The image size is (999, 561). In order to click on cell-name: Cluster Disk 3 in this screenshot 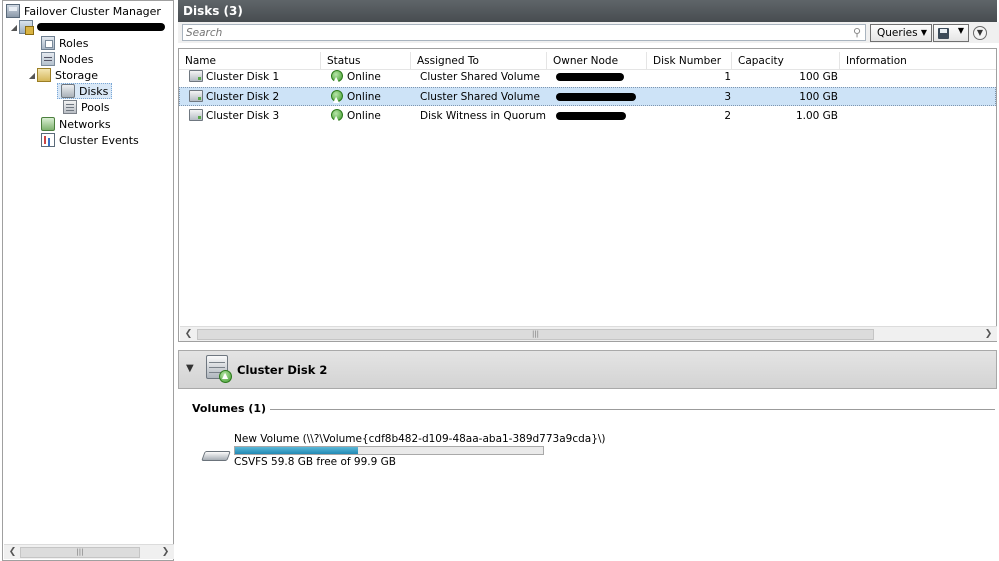, I will do `click(254, 116)`.